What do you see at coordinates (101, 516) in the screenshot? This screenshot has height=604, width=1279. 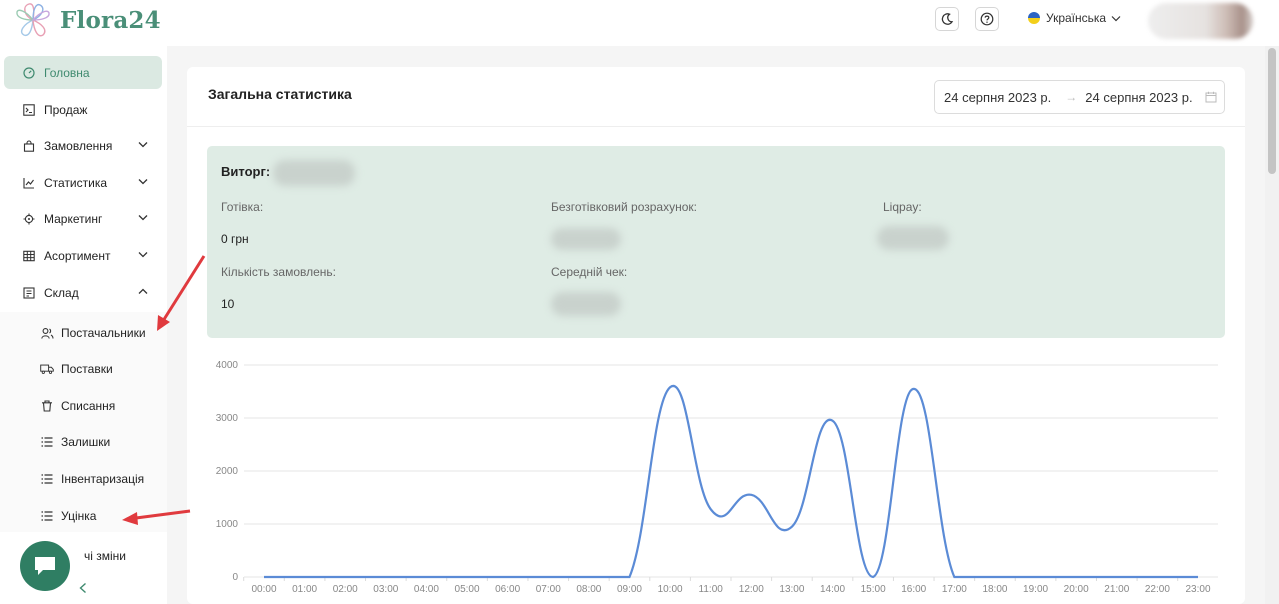 I see `sidebar-subitem-markdown: Уцінка` at bounding box center [101, 516].